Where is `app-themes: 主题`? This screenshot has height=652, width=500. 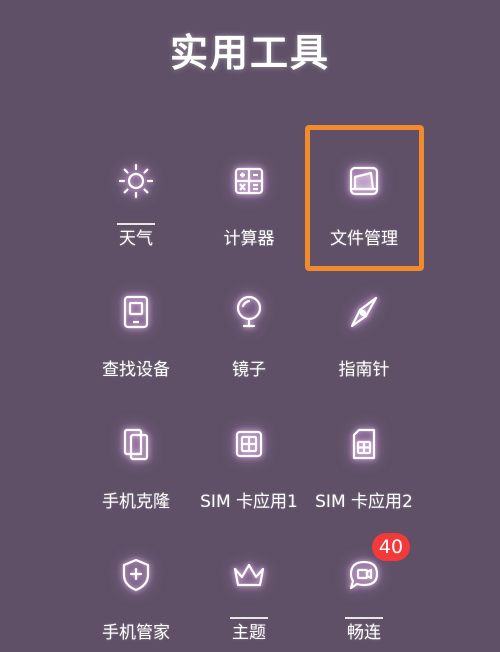
app-themes: 主题 is located at coordinates (249, 596).